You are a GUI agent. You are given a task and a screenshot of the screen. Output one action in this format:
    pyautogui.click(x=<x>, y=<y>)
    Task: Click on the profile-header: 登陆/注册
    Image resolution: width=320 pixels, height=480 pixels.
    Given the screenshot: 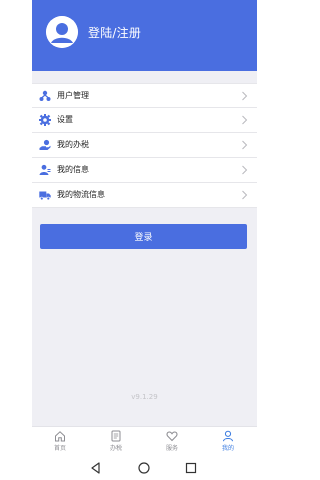 What is the action you would take?
    pyautogui.click(x=144, y=35)
    